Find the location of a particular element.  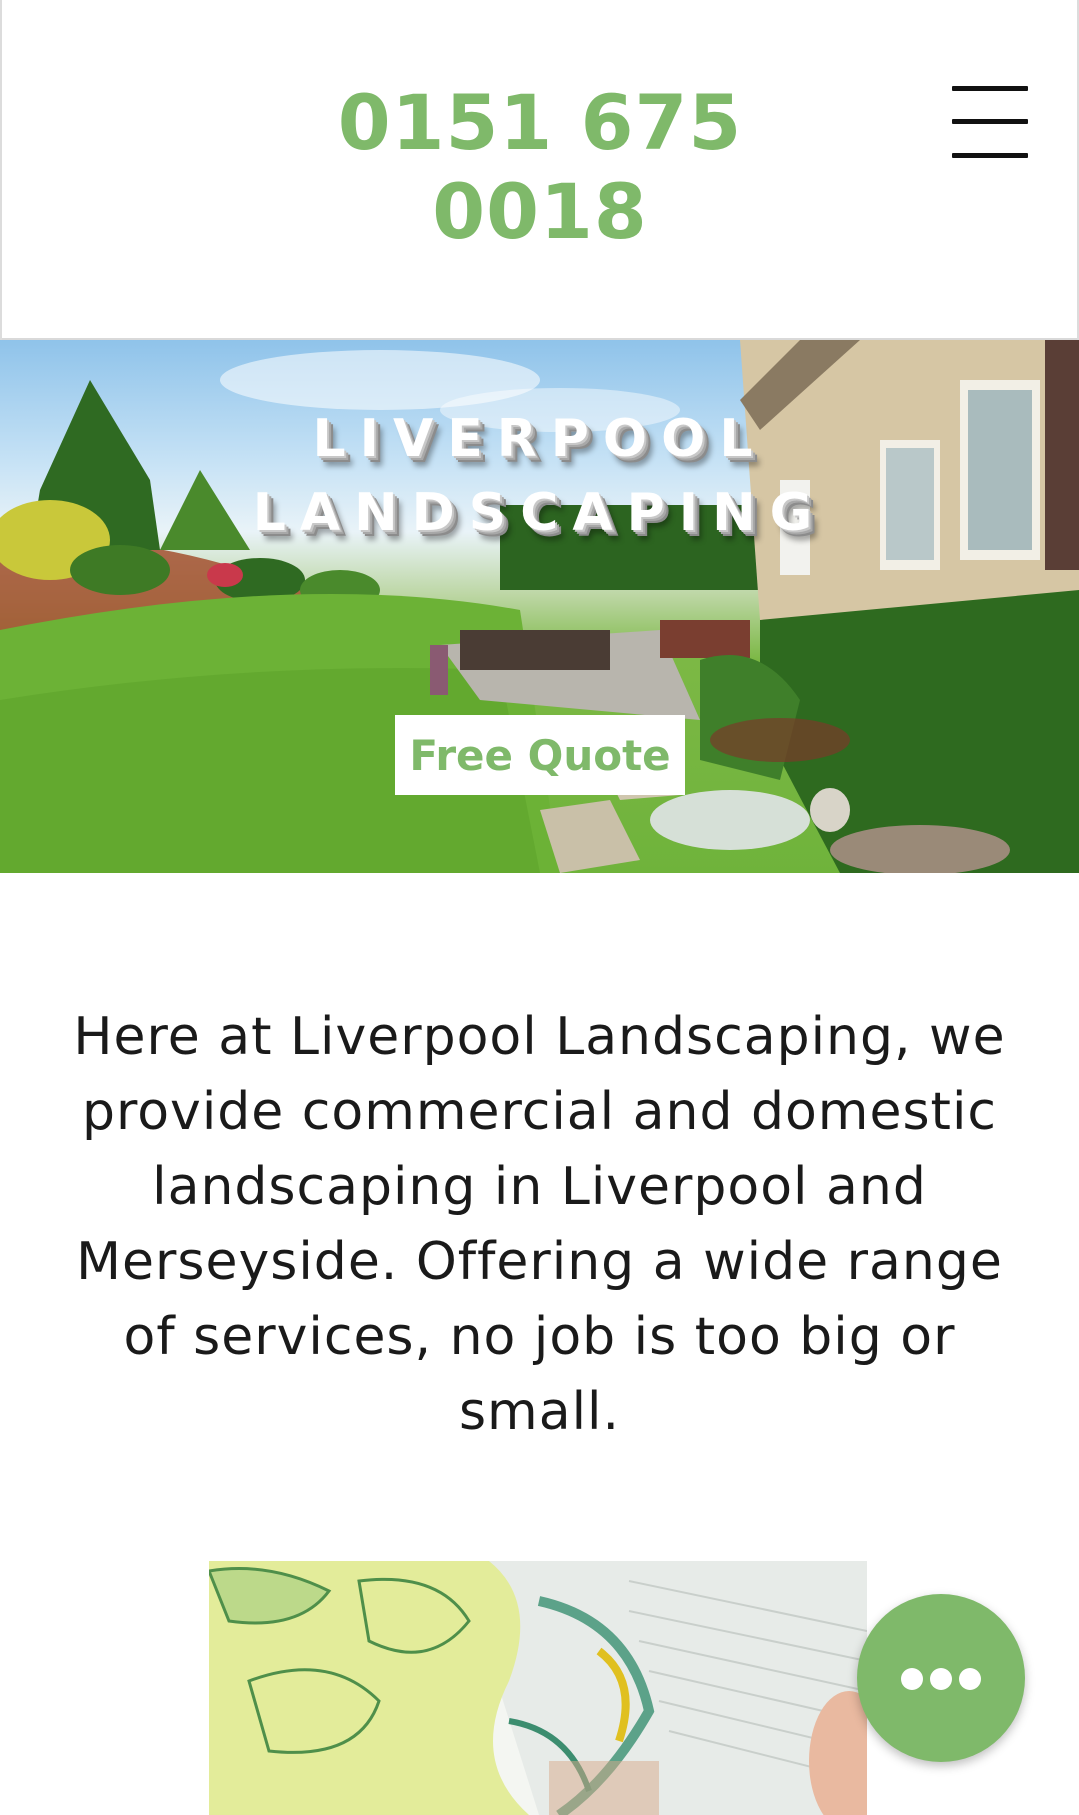

header-border-left is located at coordinates (1, 170).